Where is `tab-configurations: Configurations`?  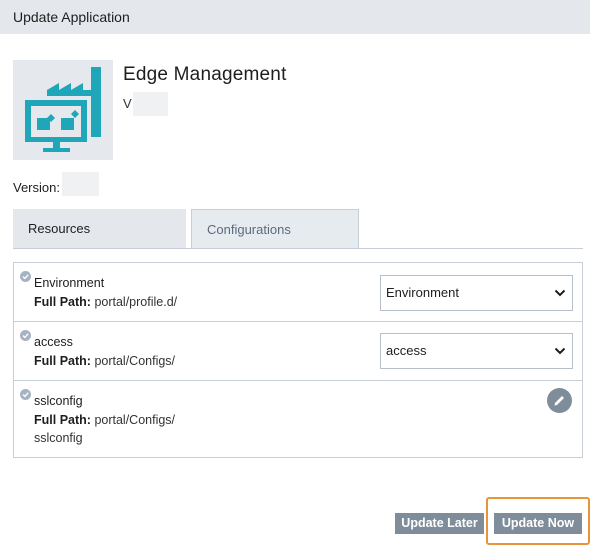
tab-configurations: Configurations is located at coordinates (275, 229).